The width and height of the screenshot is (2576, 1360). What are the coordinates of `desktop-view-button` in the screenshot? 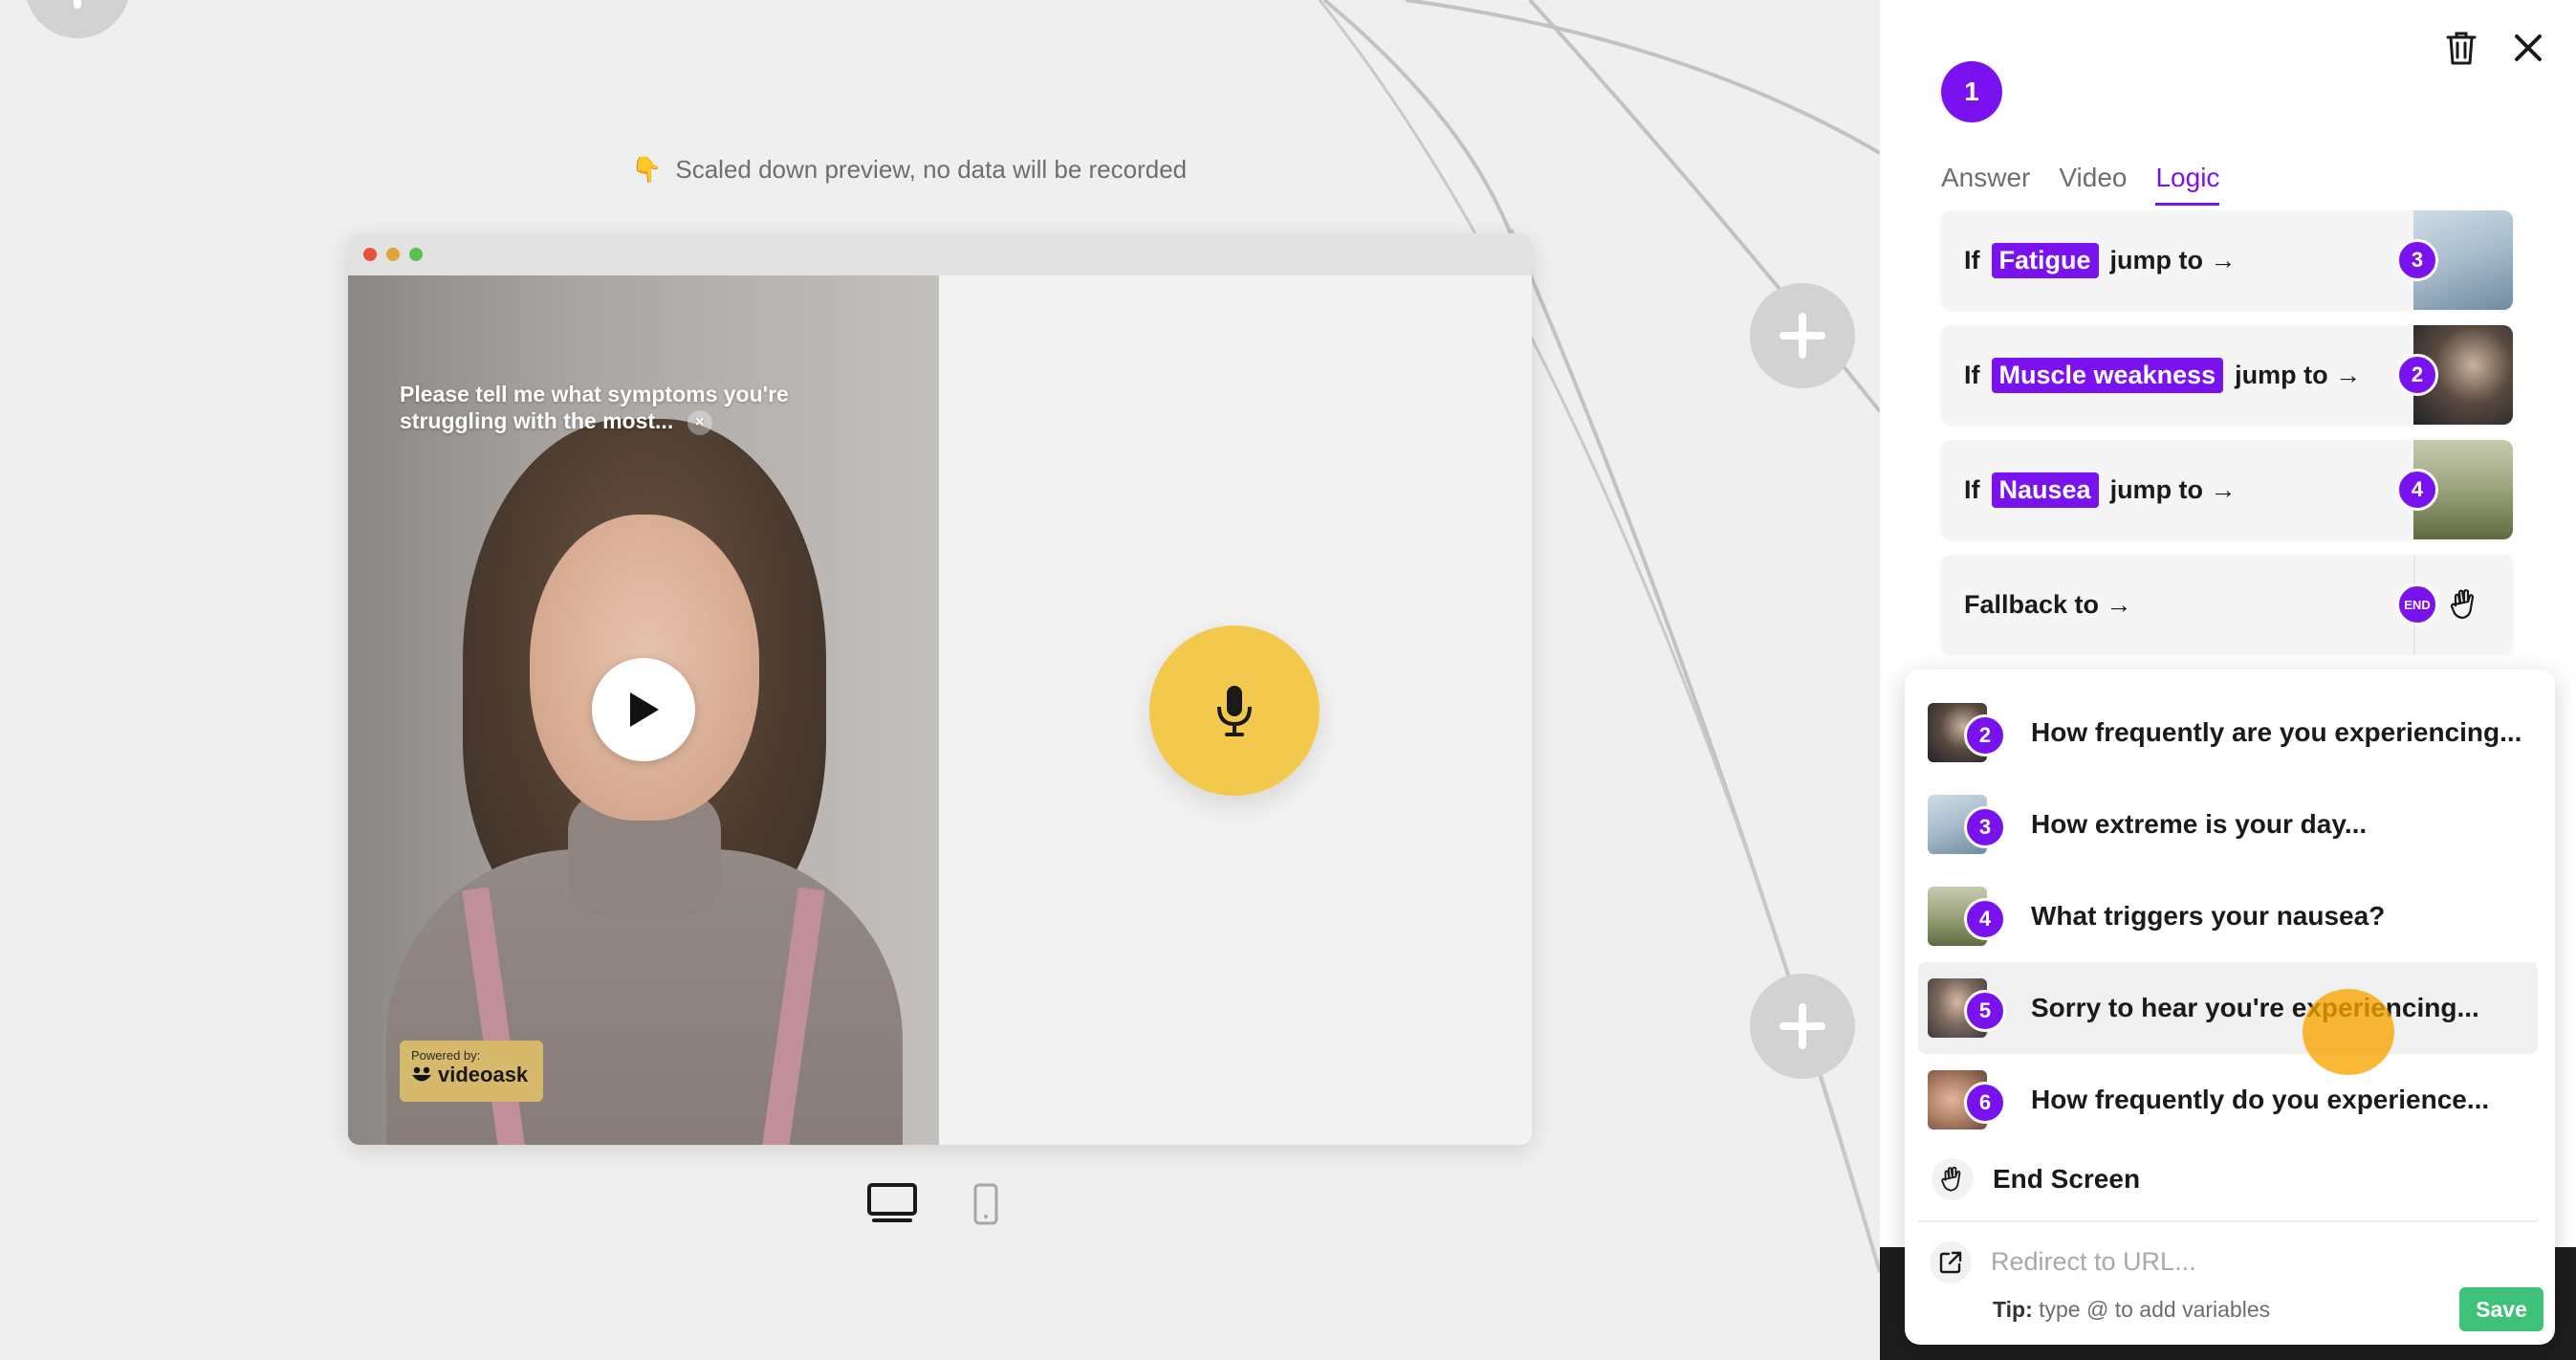 It's located at (892, 1203).